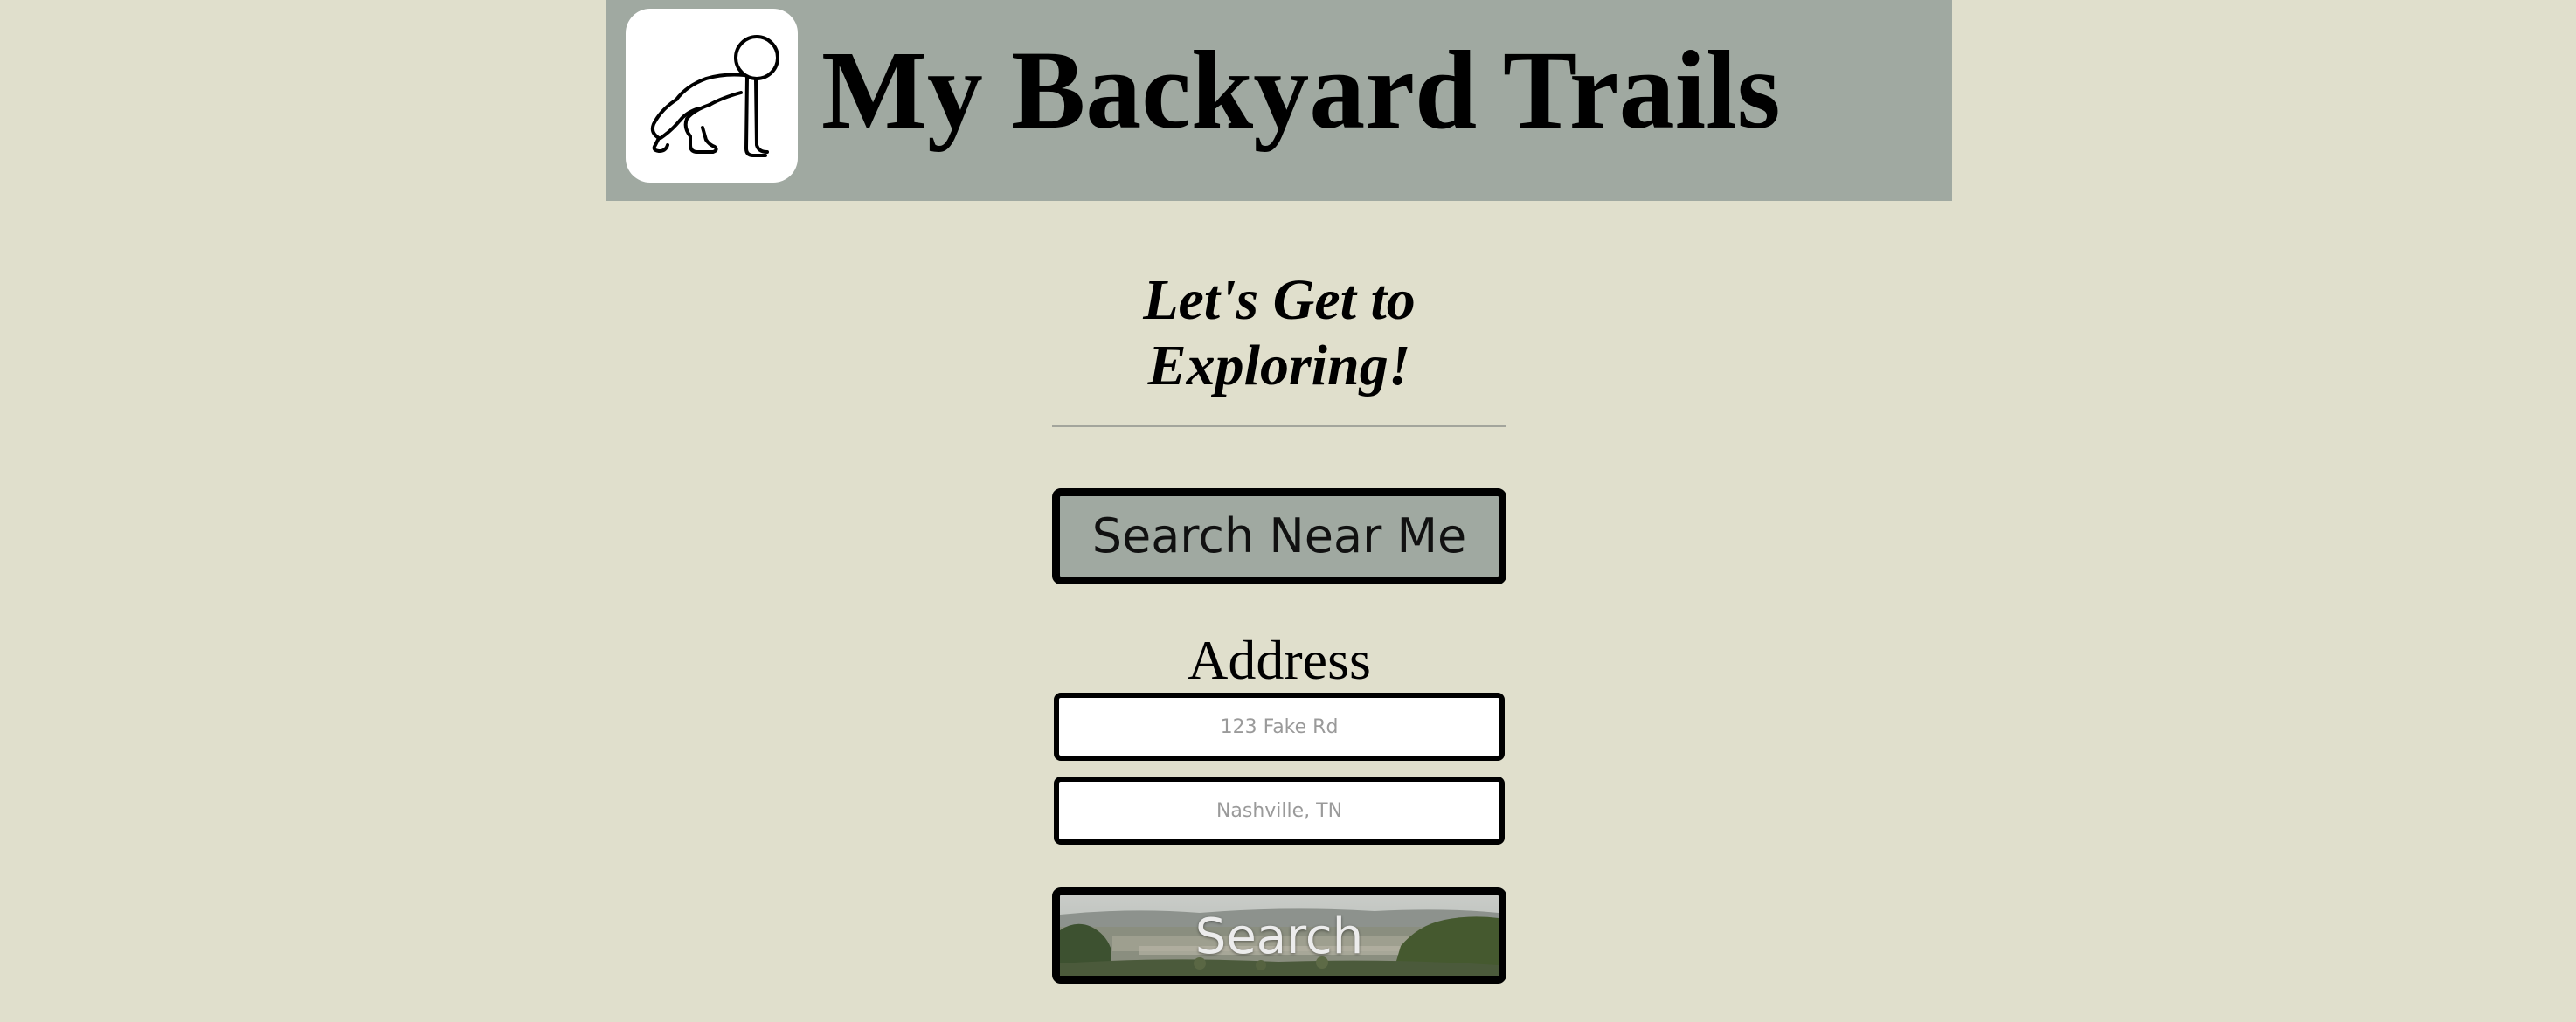 The width and height of the screenshot is (2576, 1022). I want to click on site-logo, so click(712, 96).